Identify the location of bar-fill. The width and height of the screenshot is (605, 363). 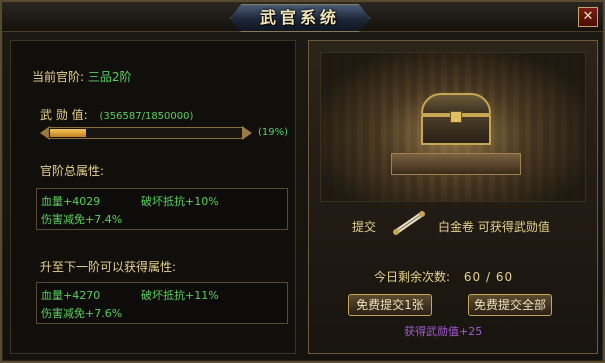
(68, 133).